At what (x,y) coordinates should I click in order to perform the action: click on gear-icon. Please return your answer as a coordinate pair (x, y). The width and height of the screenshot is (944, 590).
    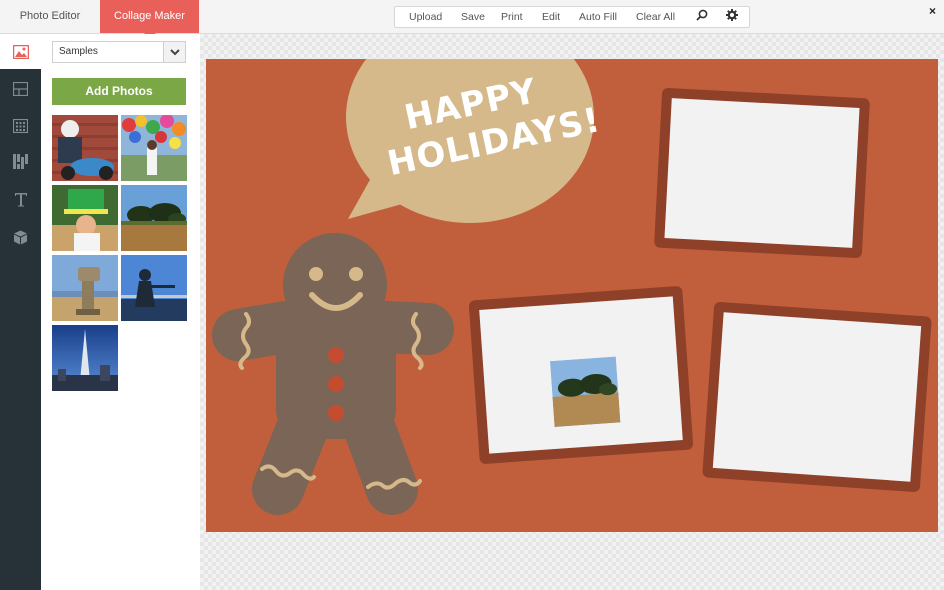
    Looking at the image, I should click on (732, 18).